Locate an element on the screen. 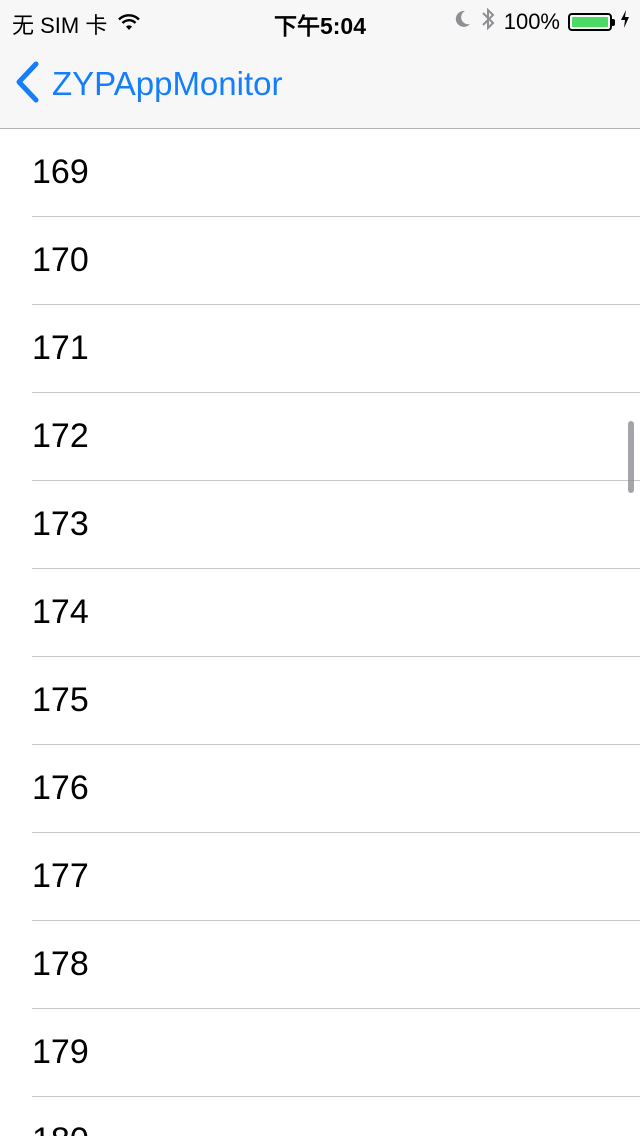  table-row-label: 180 is located at coordinates (60, 1128).